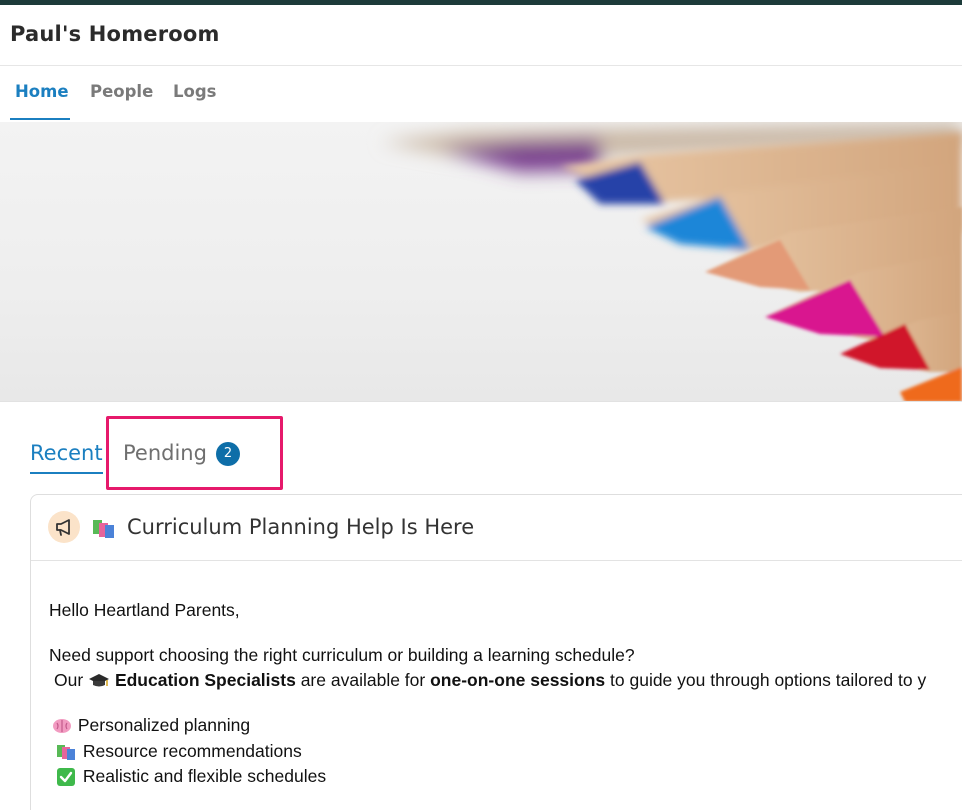  Describe the element at coordinates (204, 776) in the screenshot. I see `bullet-text: Realistic and flexible schedules` at that location.